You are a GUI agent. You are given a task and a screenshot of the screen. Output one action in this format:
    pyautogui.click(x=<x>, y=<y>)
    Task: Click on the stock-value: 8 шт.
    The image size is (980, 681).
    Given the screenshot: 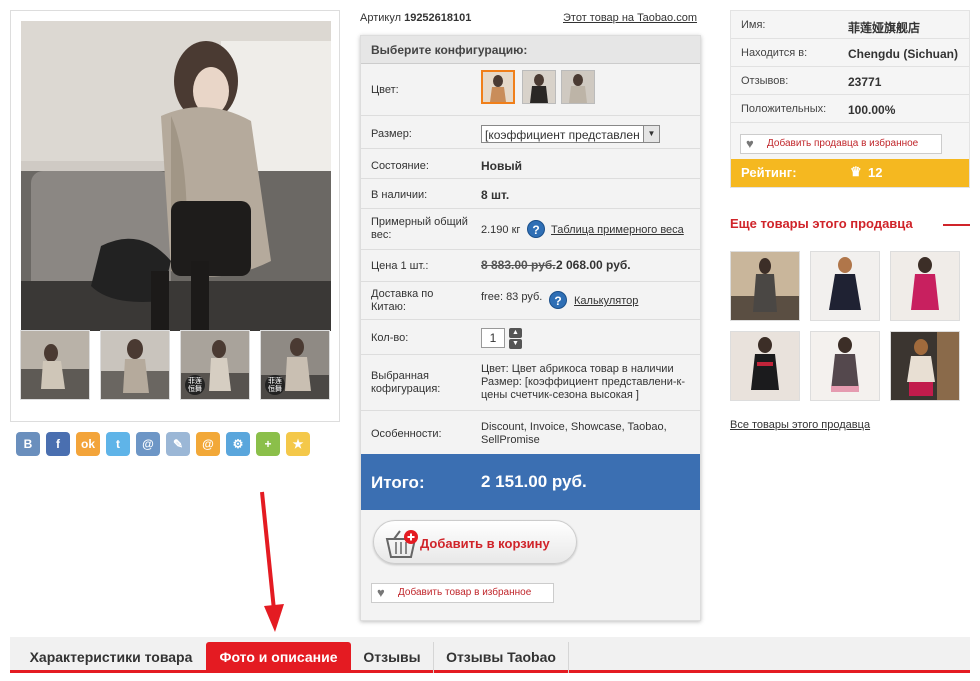 What is the action you would take?
    pyautogui.click(x=495, y=195)
    